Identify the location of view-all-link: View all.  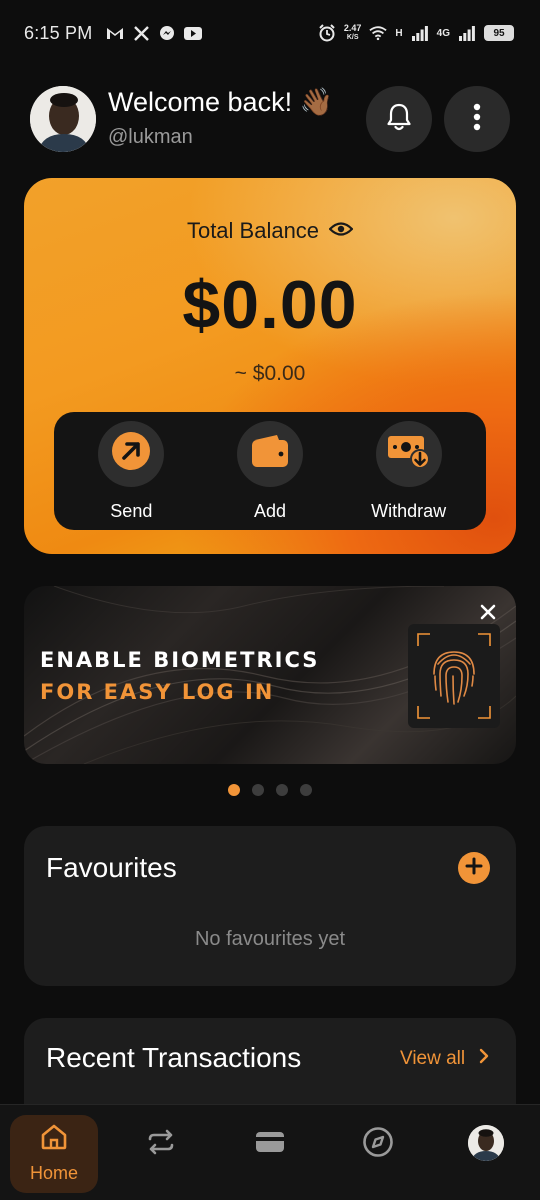
(444, 1059).